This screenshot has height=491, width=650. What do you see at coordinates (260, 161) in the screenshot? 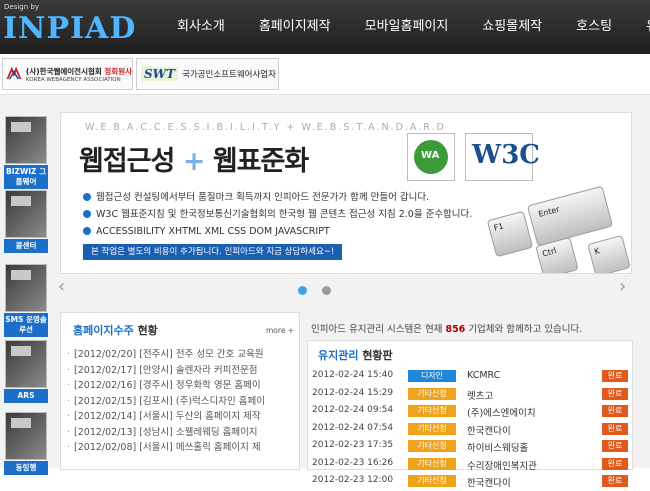
I see `banner-title-b: 웹표준화` at bounding box center [260, 161].